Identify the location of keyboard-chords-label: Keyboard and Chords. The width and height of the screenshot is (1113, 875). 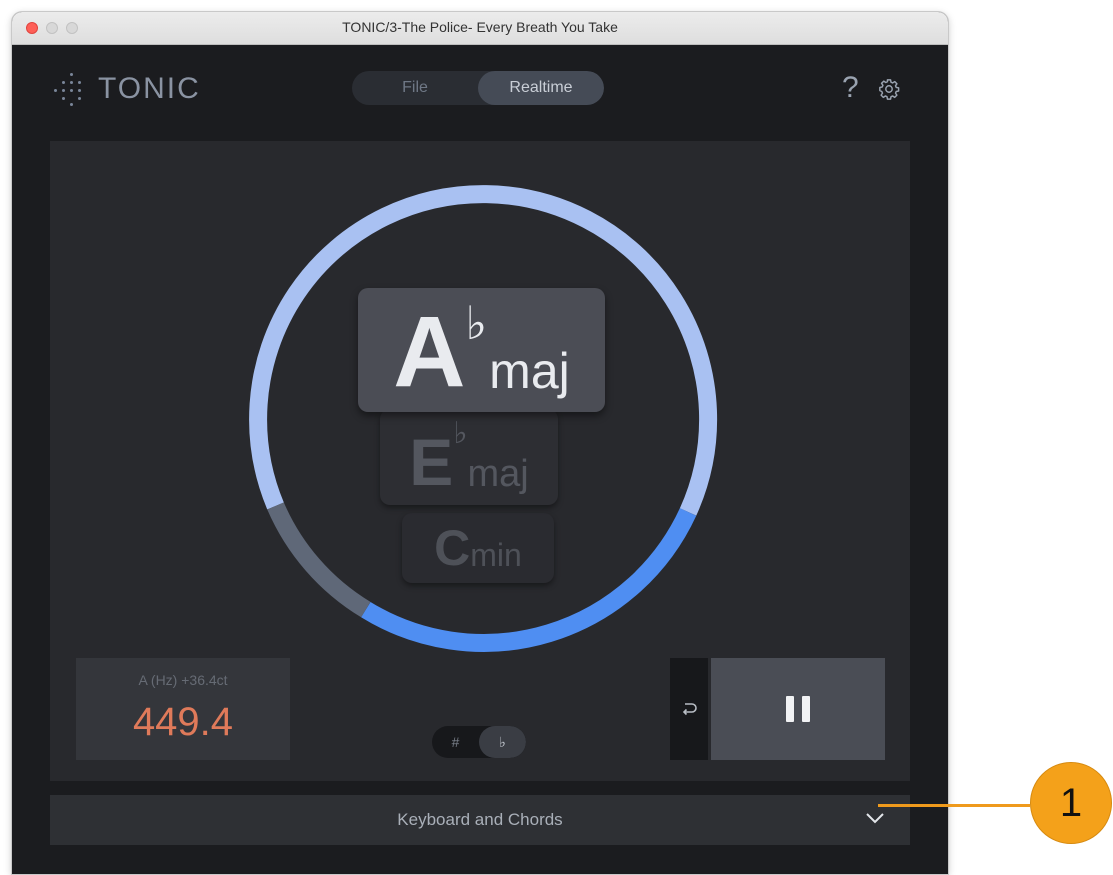
(480, 819).